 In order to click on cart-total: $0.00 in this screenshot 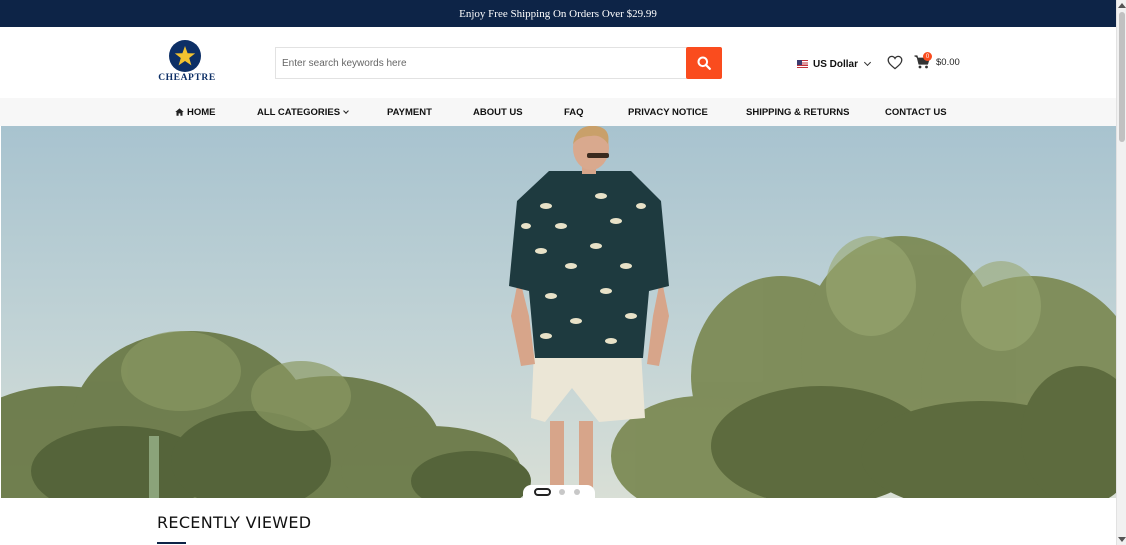, I will do `click(948, 62)`.